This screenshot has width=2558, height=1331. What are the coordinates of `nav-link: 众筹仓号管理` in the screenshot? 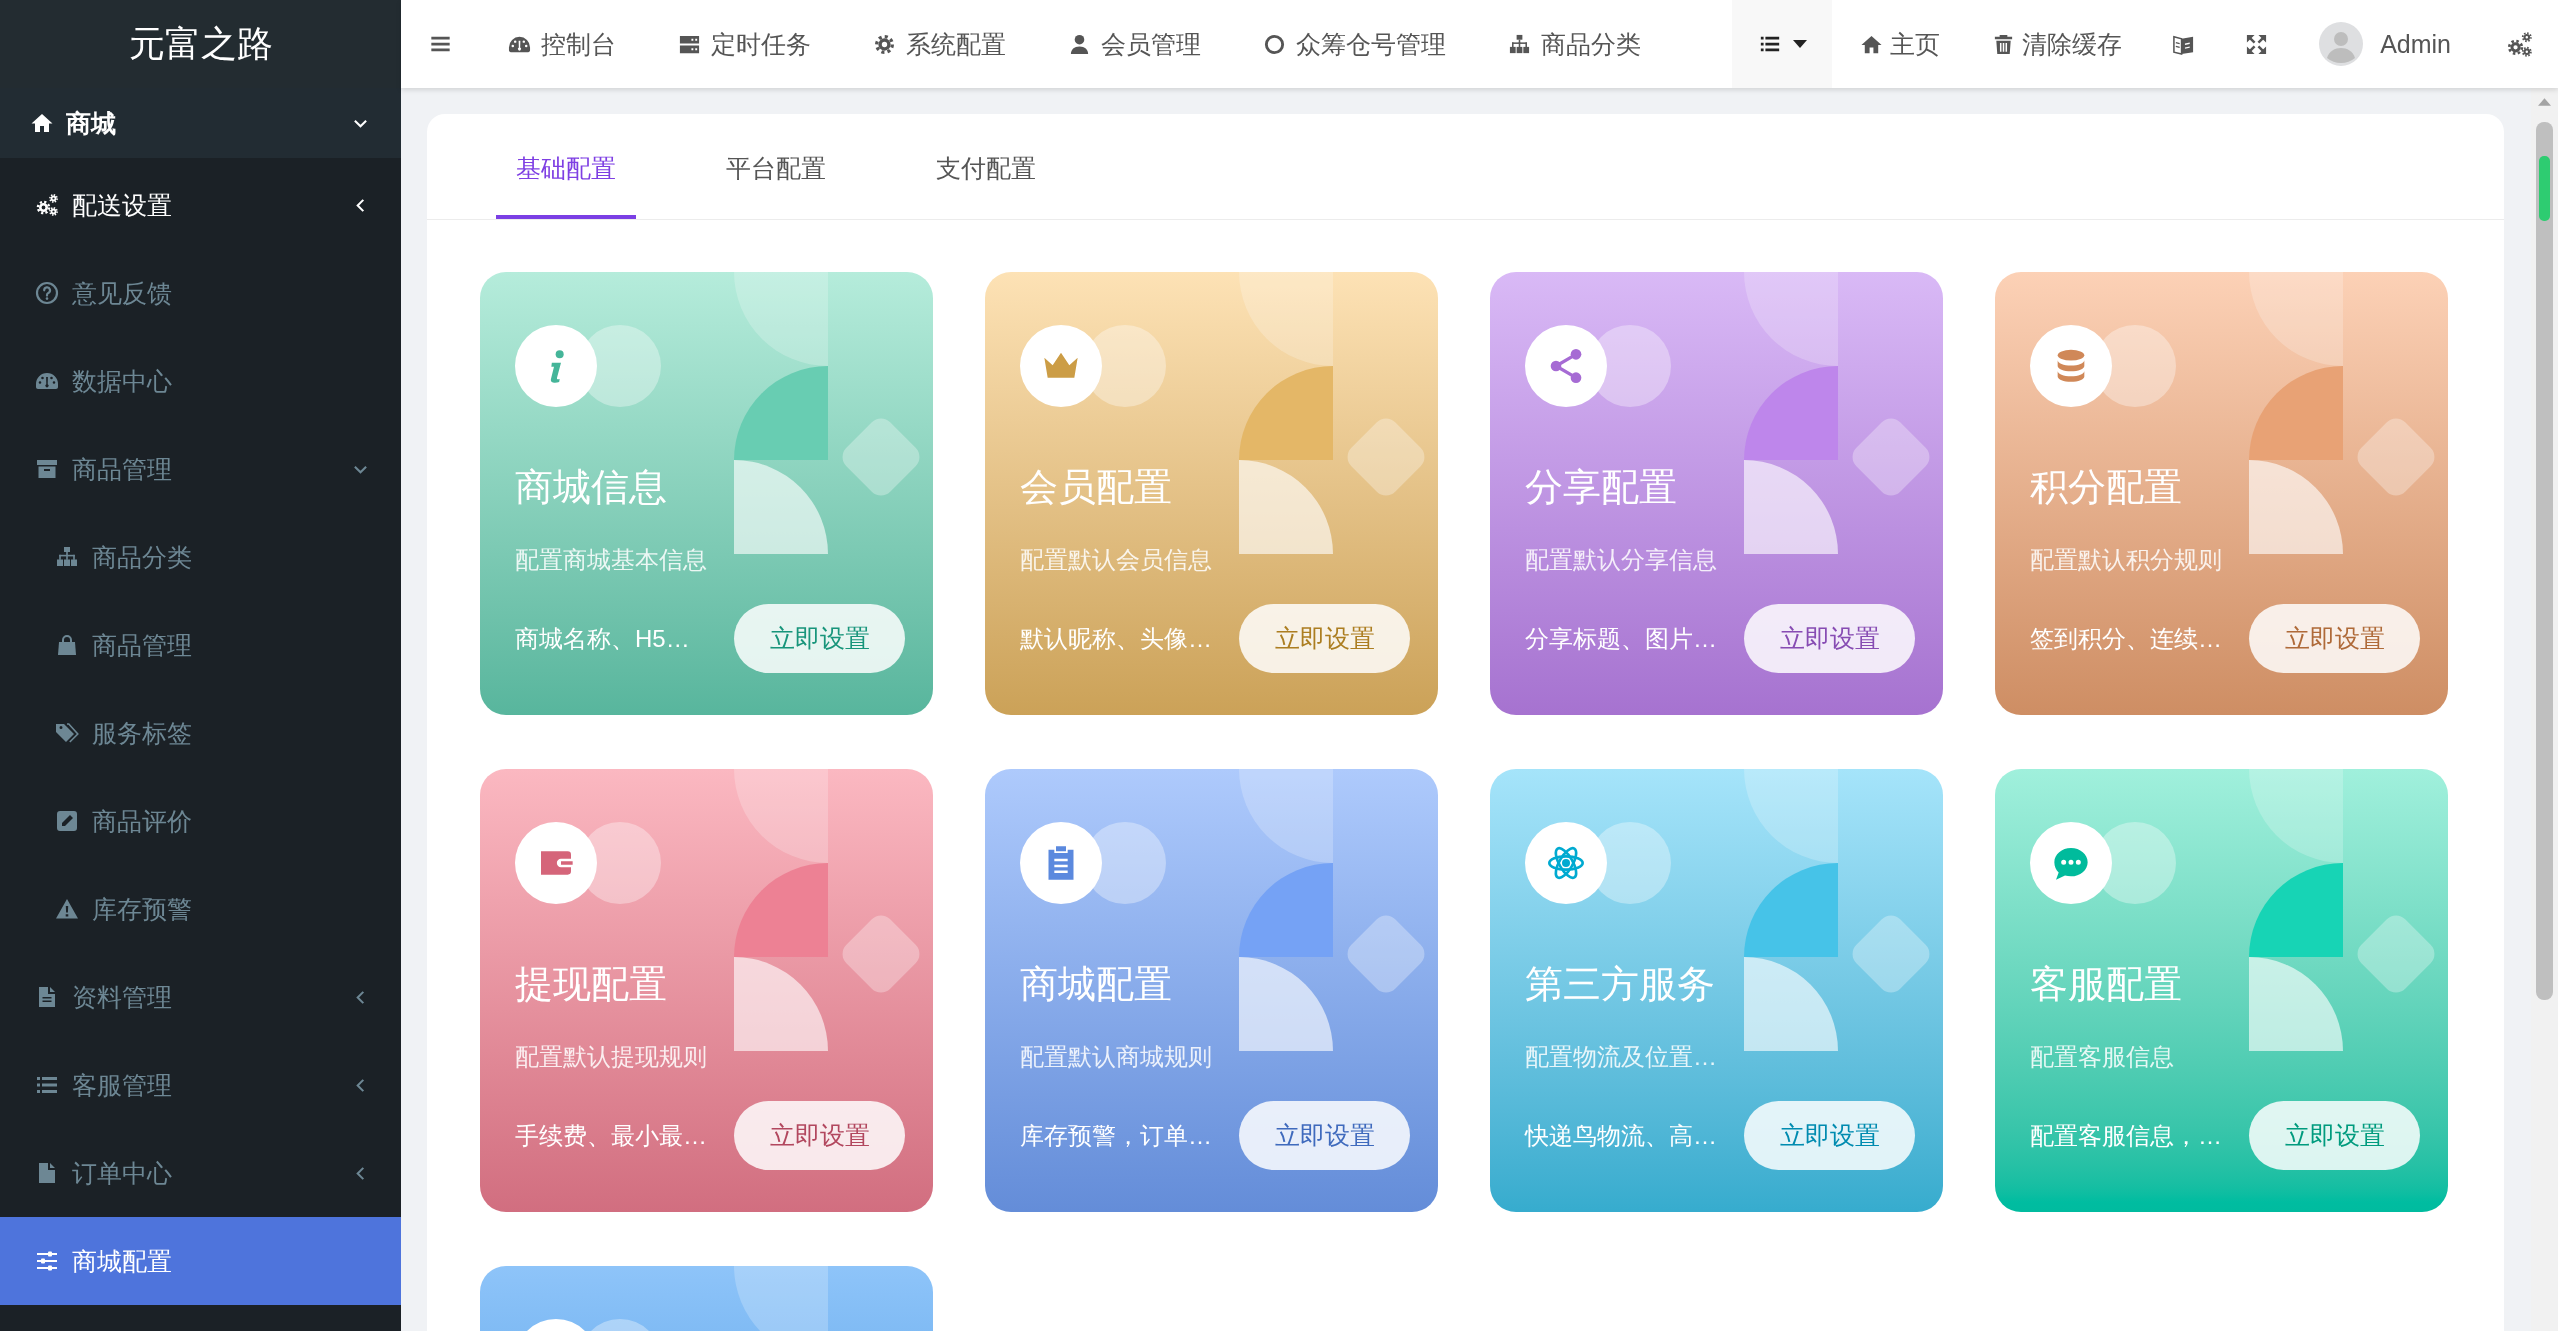 It's located at (1354, 44).